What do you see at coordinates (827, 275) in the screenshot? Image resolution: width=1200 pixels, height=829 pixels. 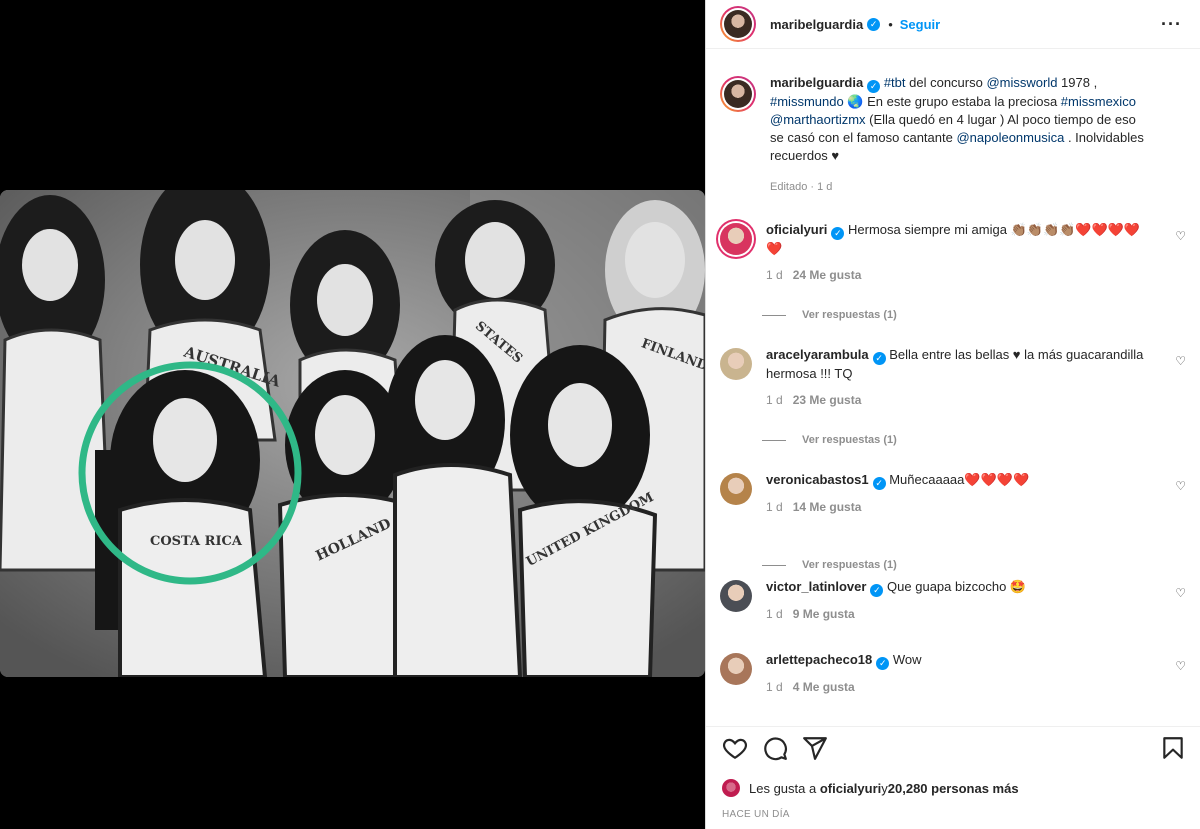 I see `comment-like-count: 24 Me gusta` at bounding box center [827, 275].